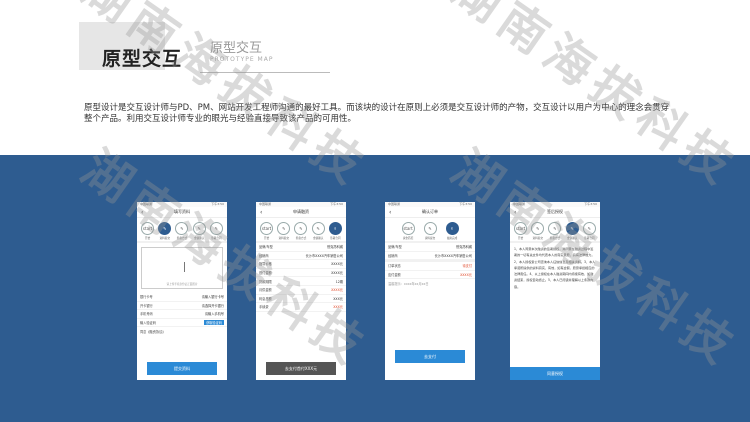 This screenshot has width=750, height=422. What do you see at coordinates (265, 273) in the screenshot?
I see `row-label: 首付金额` at bounding box center [265, 273].